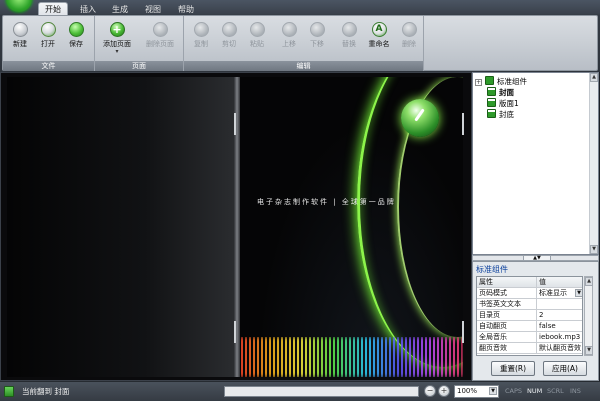 This screenshot has height=401, width=600. Describe the element at coordinates (326, 202) in the screenshot. I see `cover-tagline: 电子杂志制作软件 | 全球第一品牌` at that location.